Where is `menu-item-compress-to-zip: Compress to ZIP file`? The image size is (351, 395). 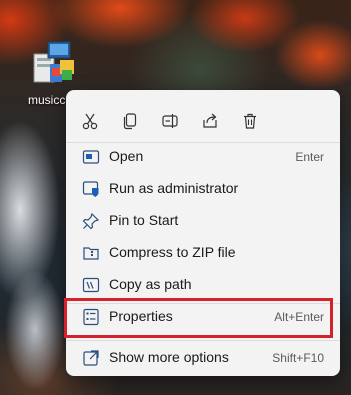
menu-item-compress-to-zip: Compress to ZIP file is located at coordinates (203, 253).